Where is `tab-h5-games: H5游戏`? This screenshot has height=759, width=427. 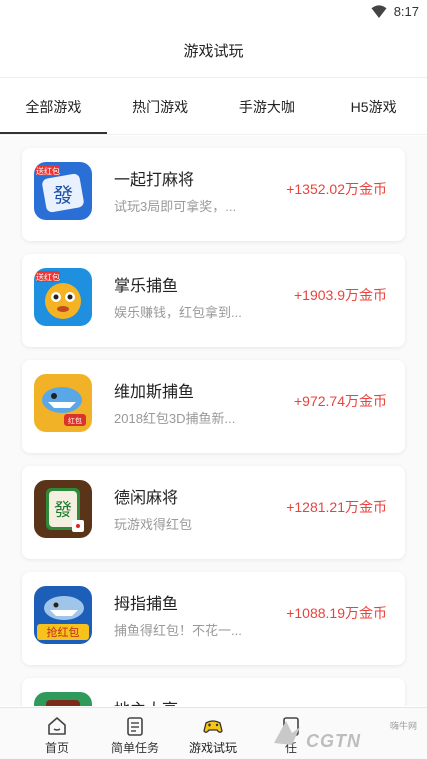 tab-h5-games: H5游戏 is located at coordinates (373, 106).